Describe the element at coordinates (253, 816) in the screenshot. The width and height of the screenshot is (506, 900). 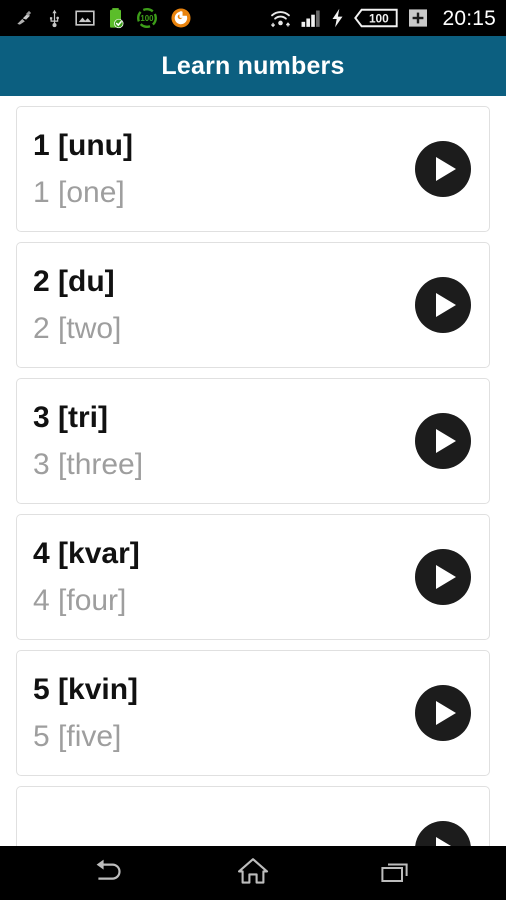
I see `list-item` at that location.